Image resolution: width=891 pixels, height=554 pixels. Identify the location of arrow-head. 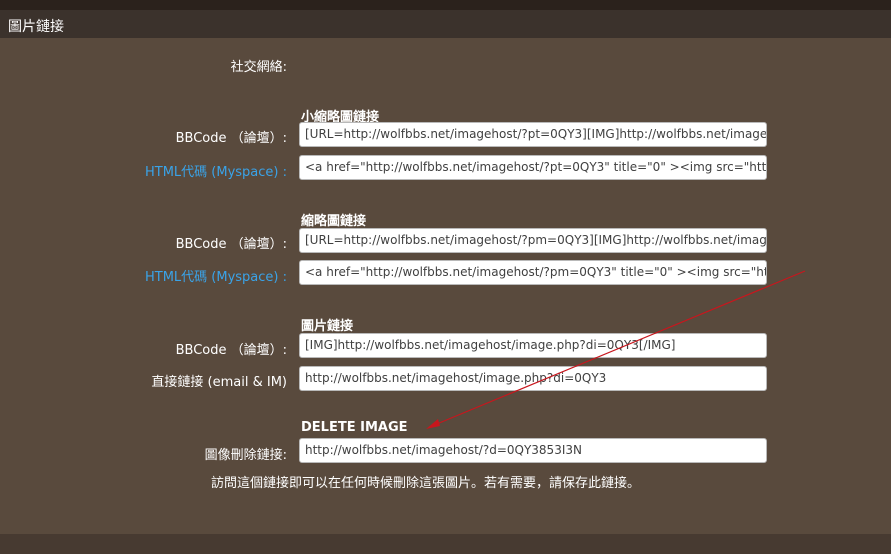
(433, 424).